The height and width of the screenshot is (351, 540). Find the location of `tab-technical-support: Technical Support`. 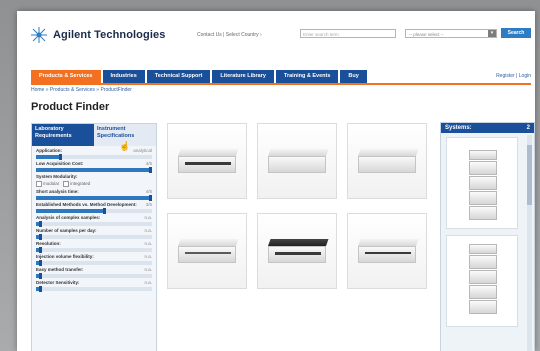

tab-technical-support: Technical Support is located at coordinates (178, 76).